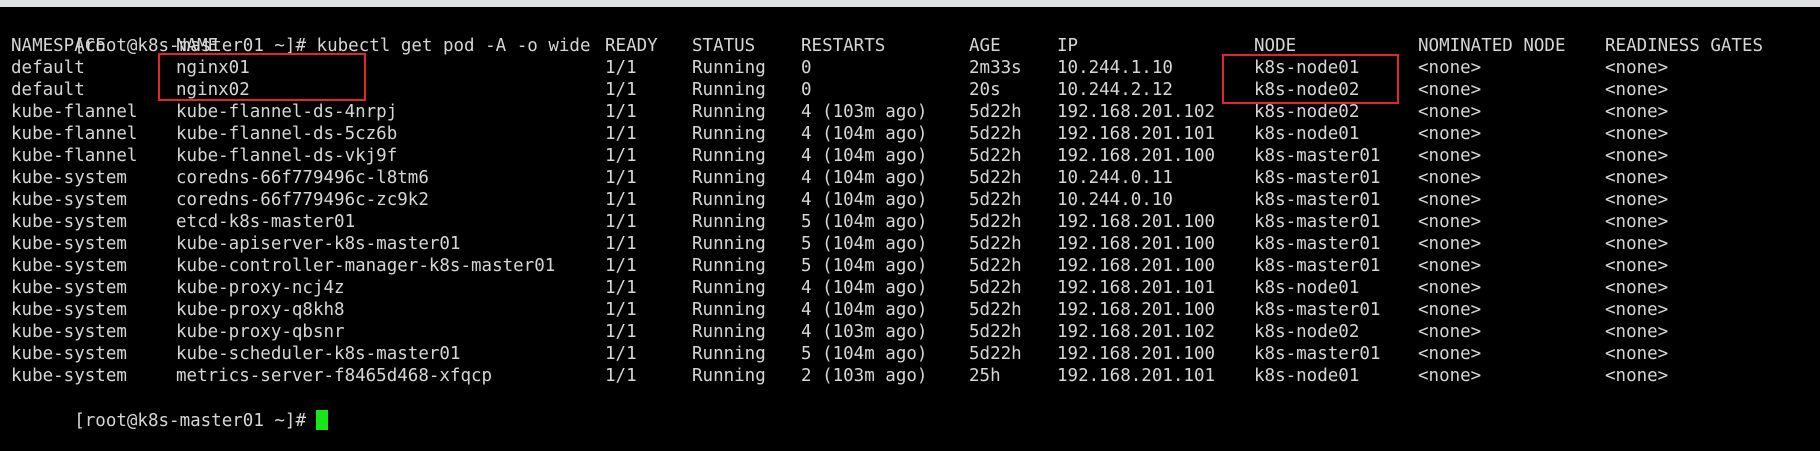 This screenshot has width=1820, height=451. I want to click on cell-name: kube-proxy-qbsnr, so click(260, 332).